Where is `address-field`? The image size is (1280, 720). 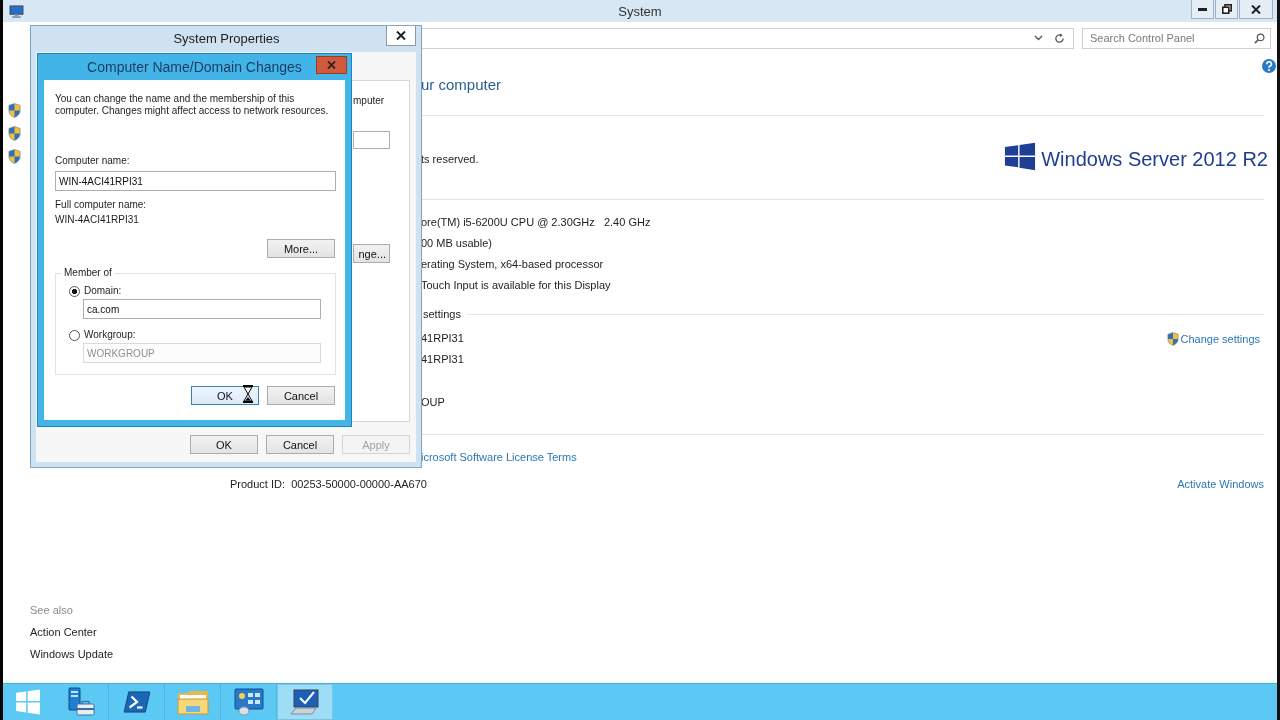
address-field is located at coordinates (747, 38).